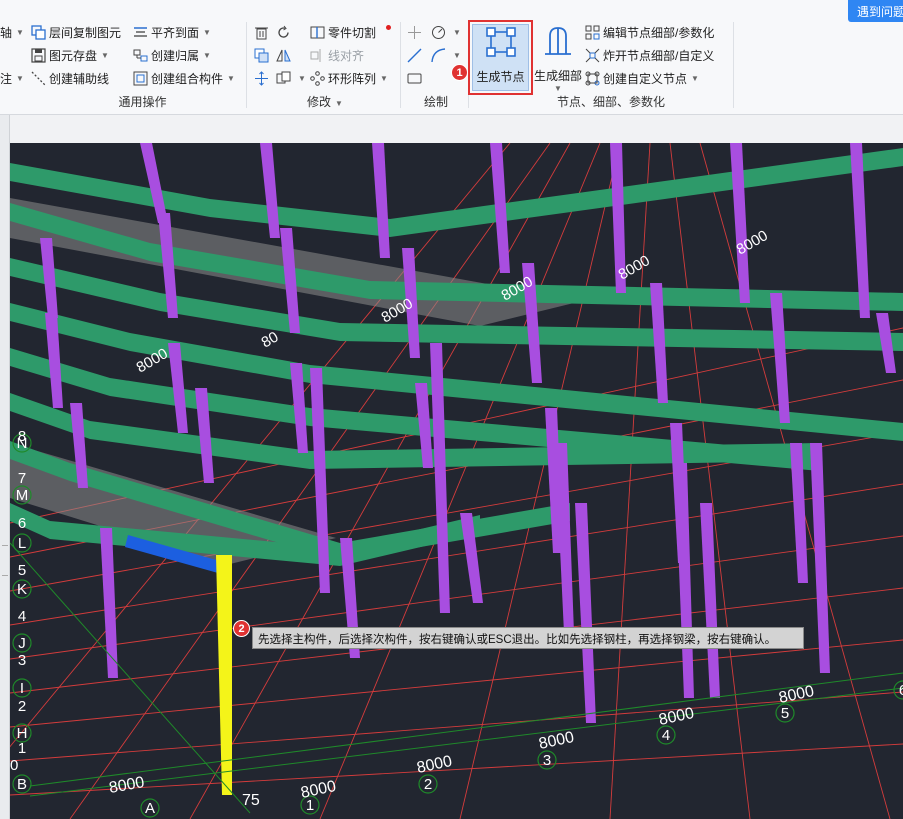  I want to click on trash-icon, so click(261, 32).